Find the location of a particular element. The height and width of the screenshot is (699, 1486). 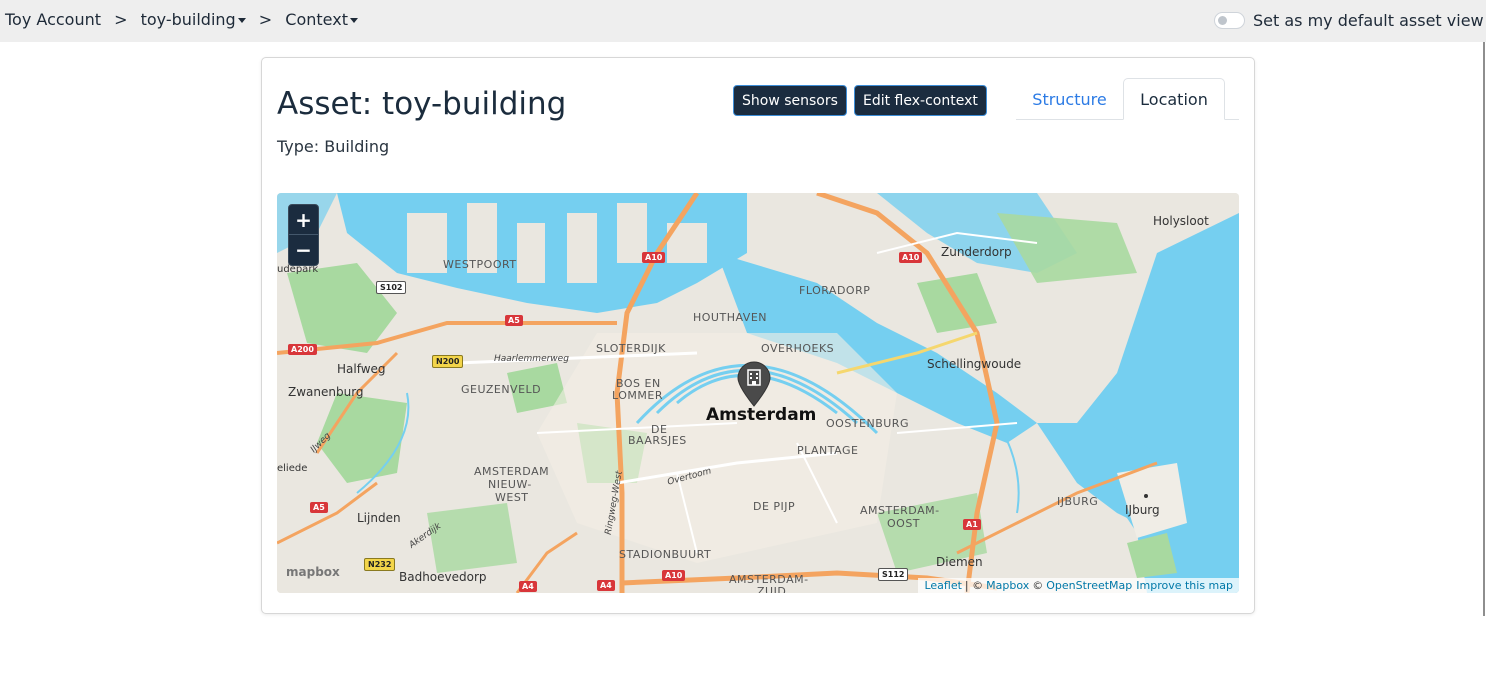

improve-map-link: Improve this map is located at coordinates (1184, 585).